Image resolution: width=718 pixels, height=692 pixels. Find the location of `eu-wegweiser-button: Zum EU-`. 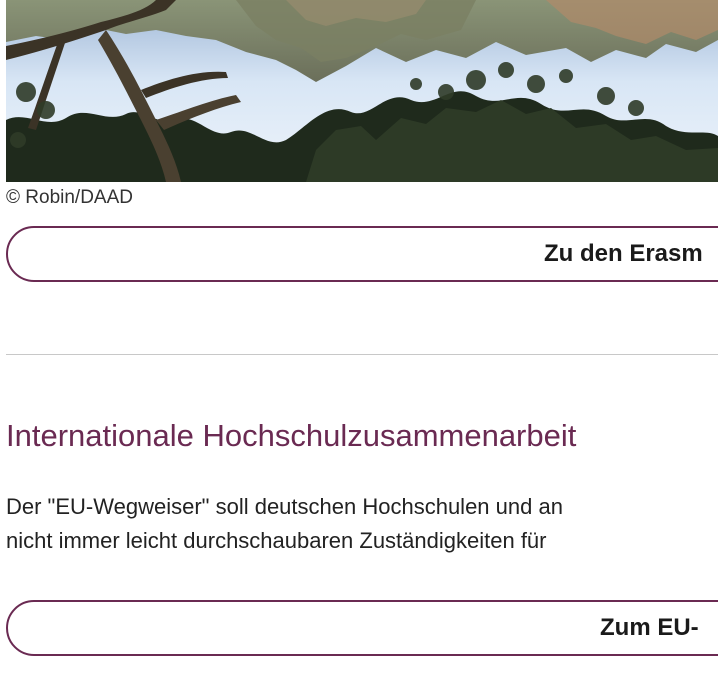

eu-wegweiser-button: Zum EU- is located at coordinates (362, 628).